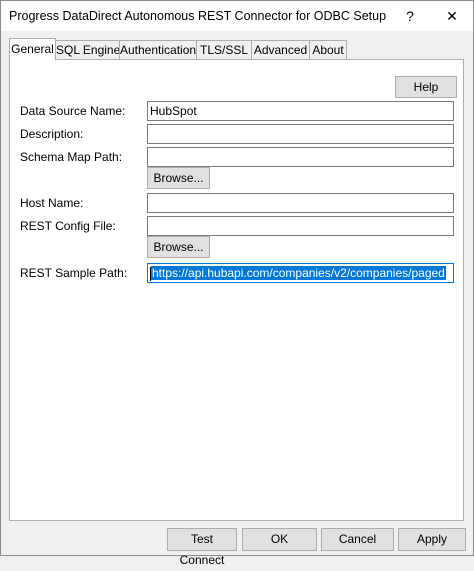  I want to click on schema-map-path-label: Schema Map Path:, so click(71, 157).